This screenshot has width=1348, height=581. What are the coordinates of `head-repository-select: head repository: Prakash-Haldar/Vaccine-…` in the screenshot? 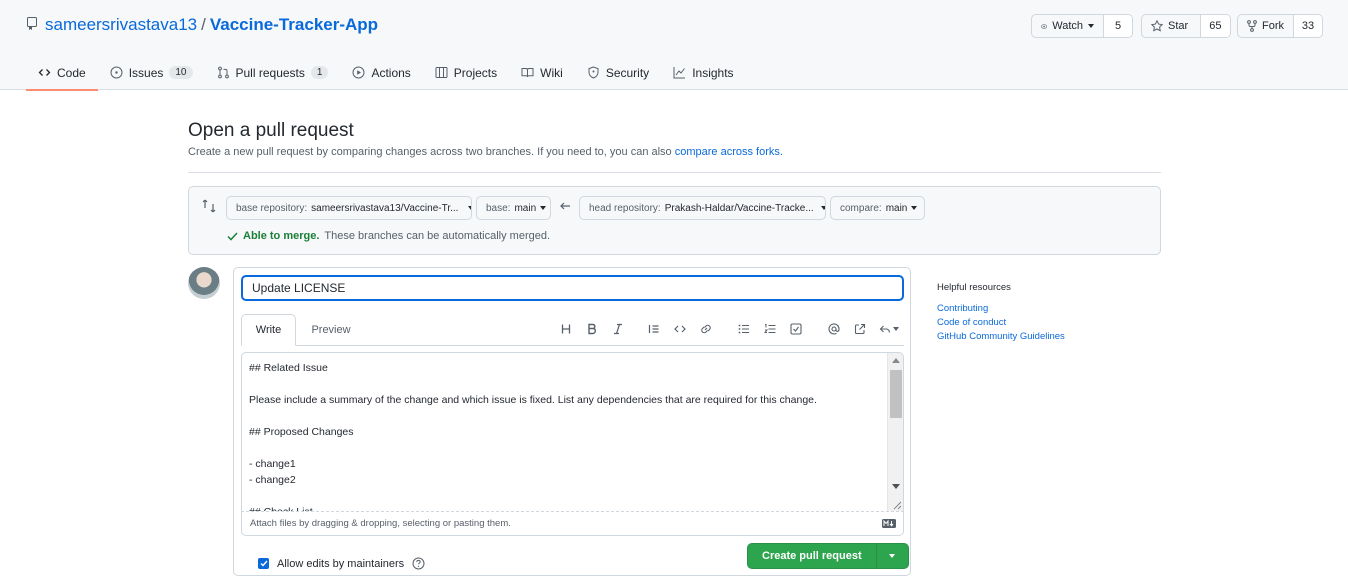 It's located at (702, 208).